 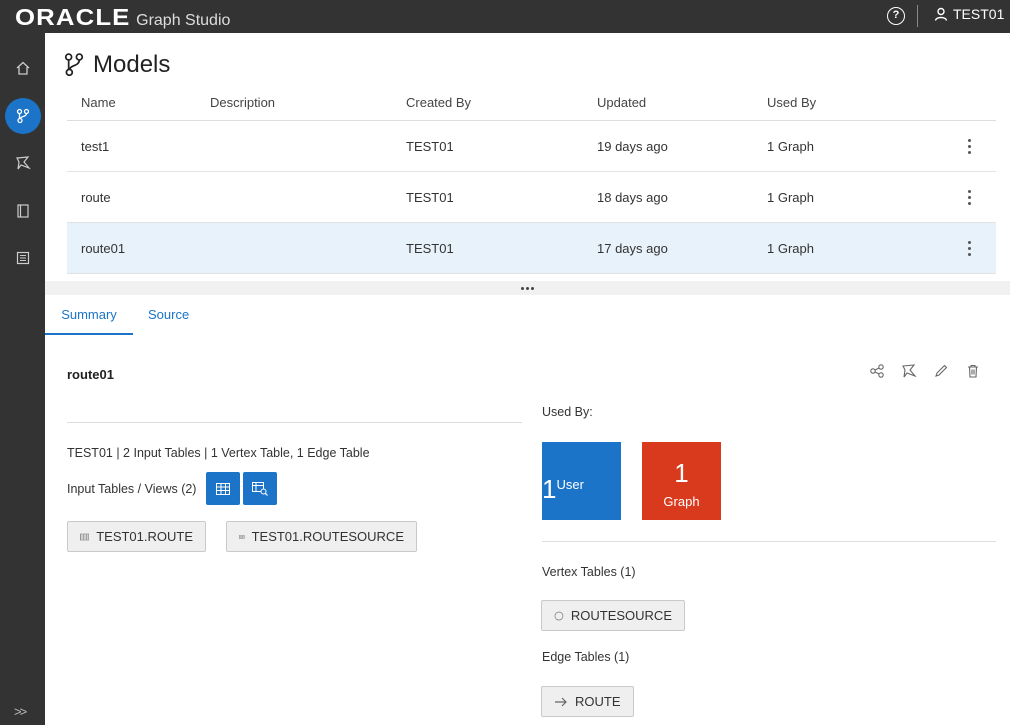 What do you see at coordinates (587, 701) in the screenshot?
I see `edge-table-chip: ROUTE` at bounding box center [587, 701].